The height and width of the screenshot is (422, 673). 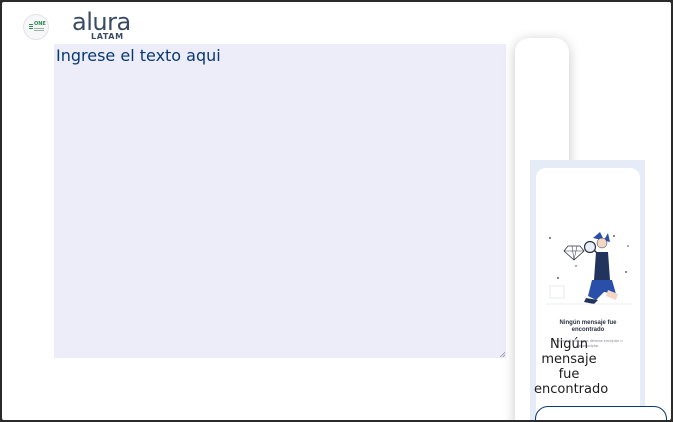 I want to click on search-person-illustration, so click(x=589, y=268).